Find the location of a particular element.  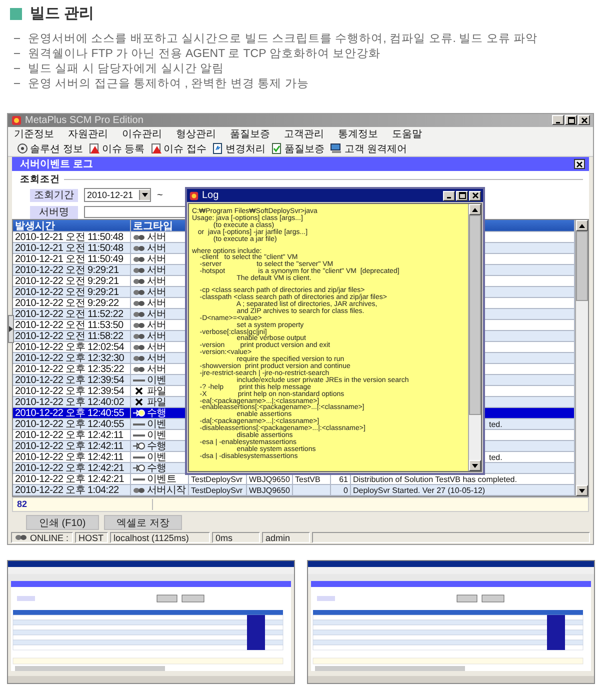

window-title: Log is located at coordinates (210, 195).